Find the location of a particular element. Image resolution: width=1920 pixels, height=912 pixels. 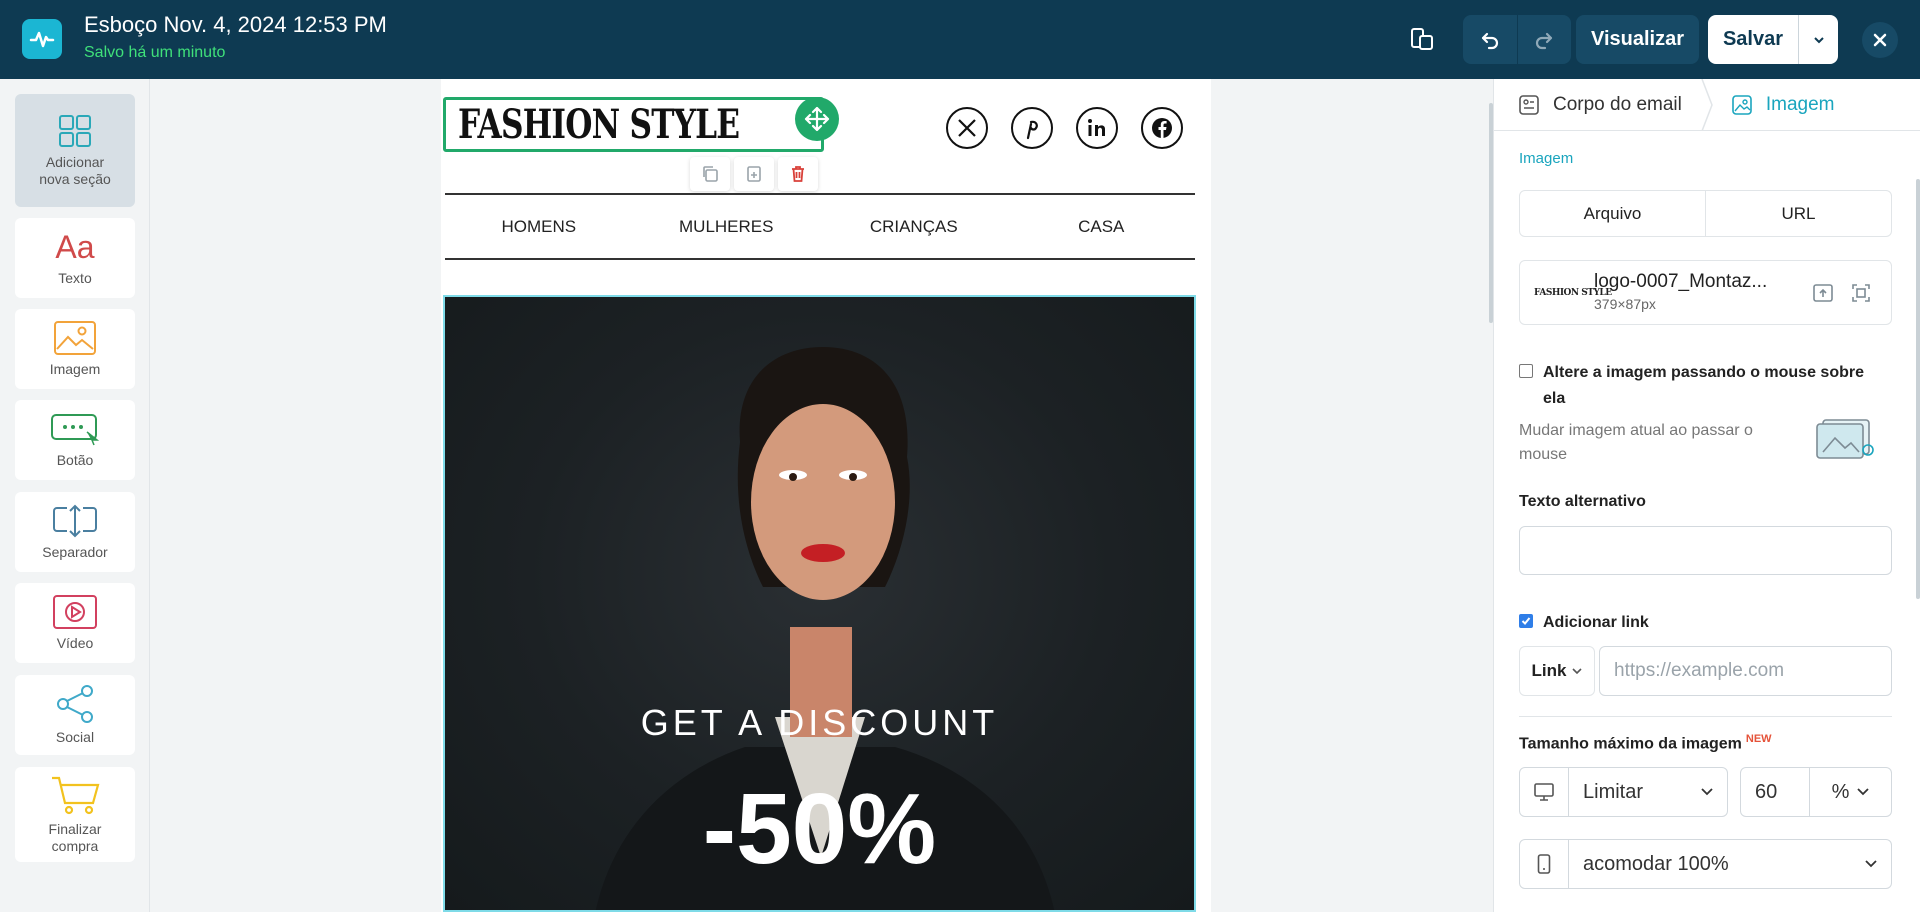

save-block-button is located at coordinates (754, 174).